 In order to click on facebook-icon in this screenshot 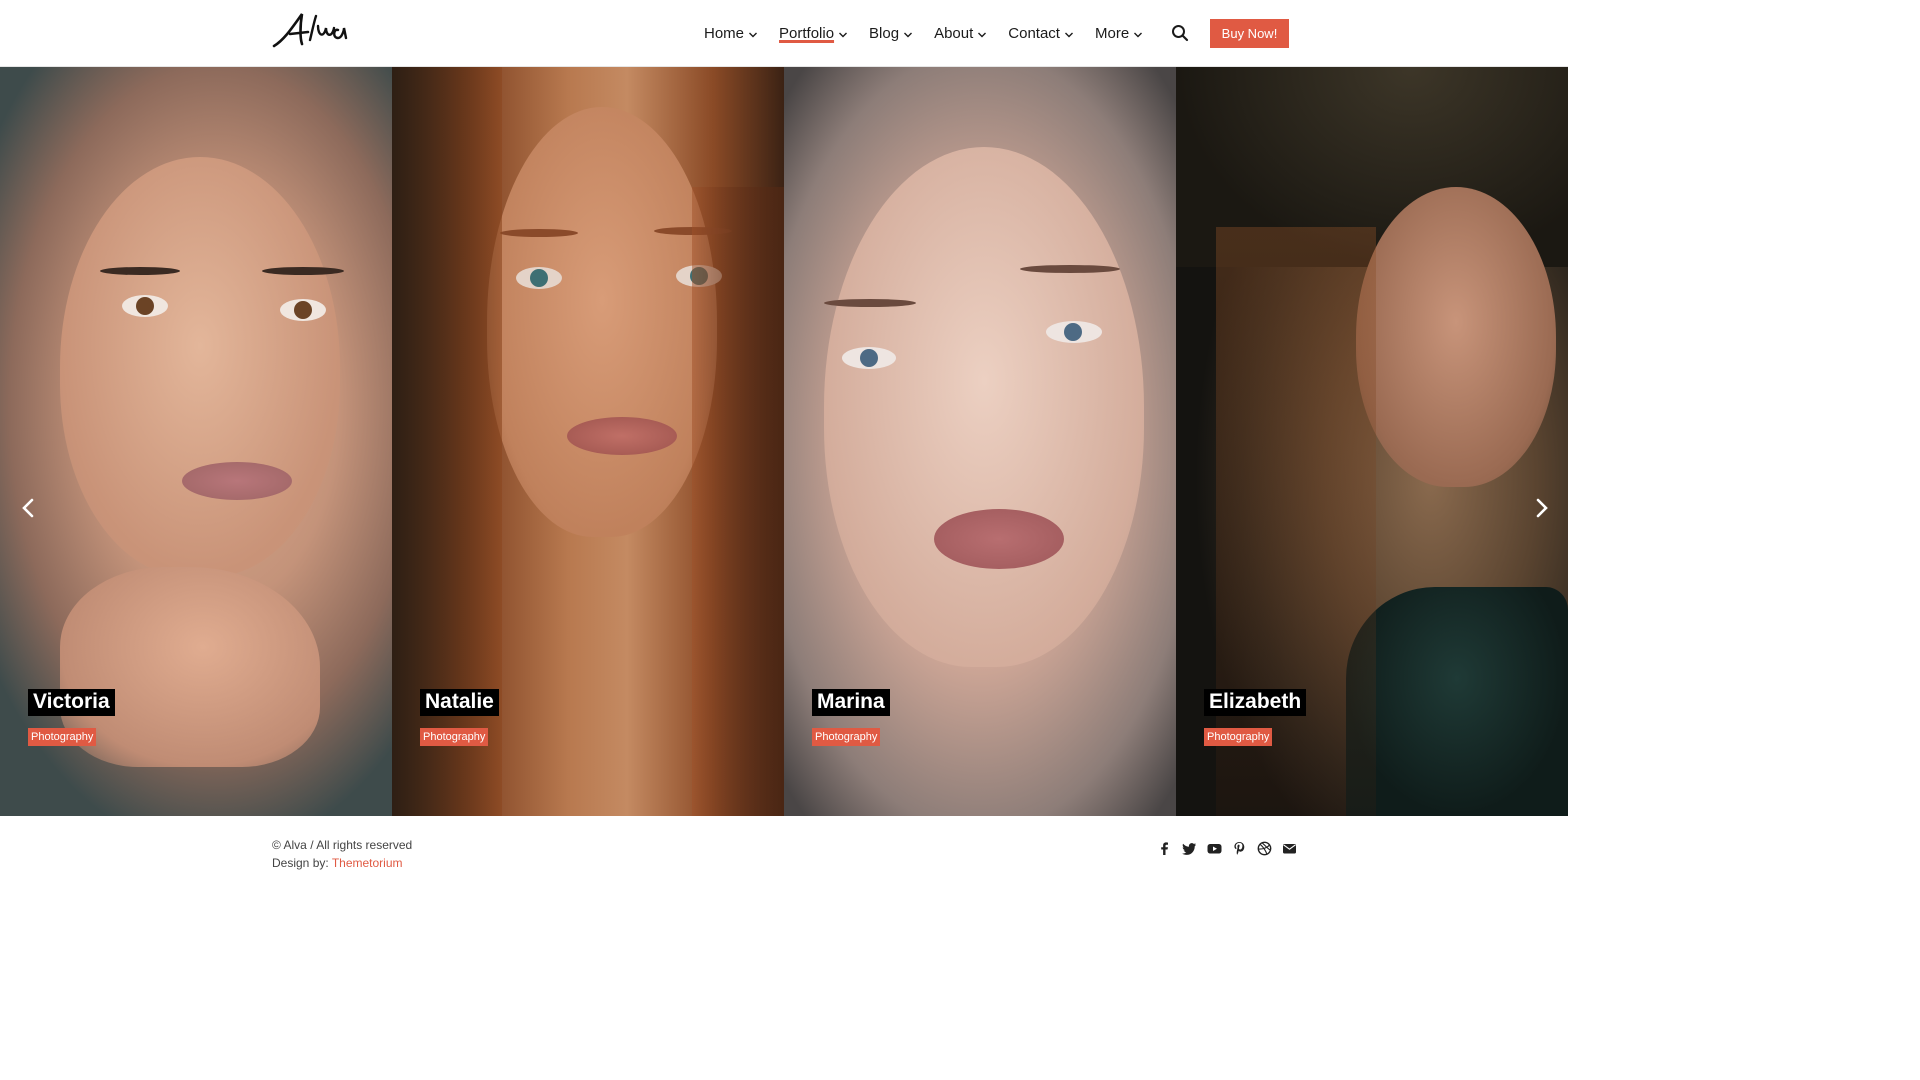, I will do `click(1164, 848)`.